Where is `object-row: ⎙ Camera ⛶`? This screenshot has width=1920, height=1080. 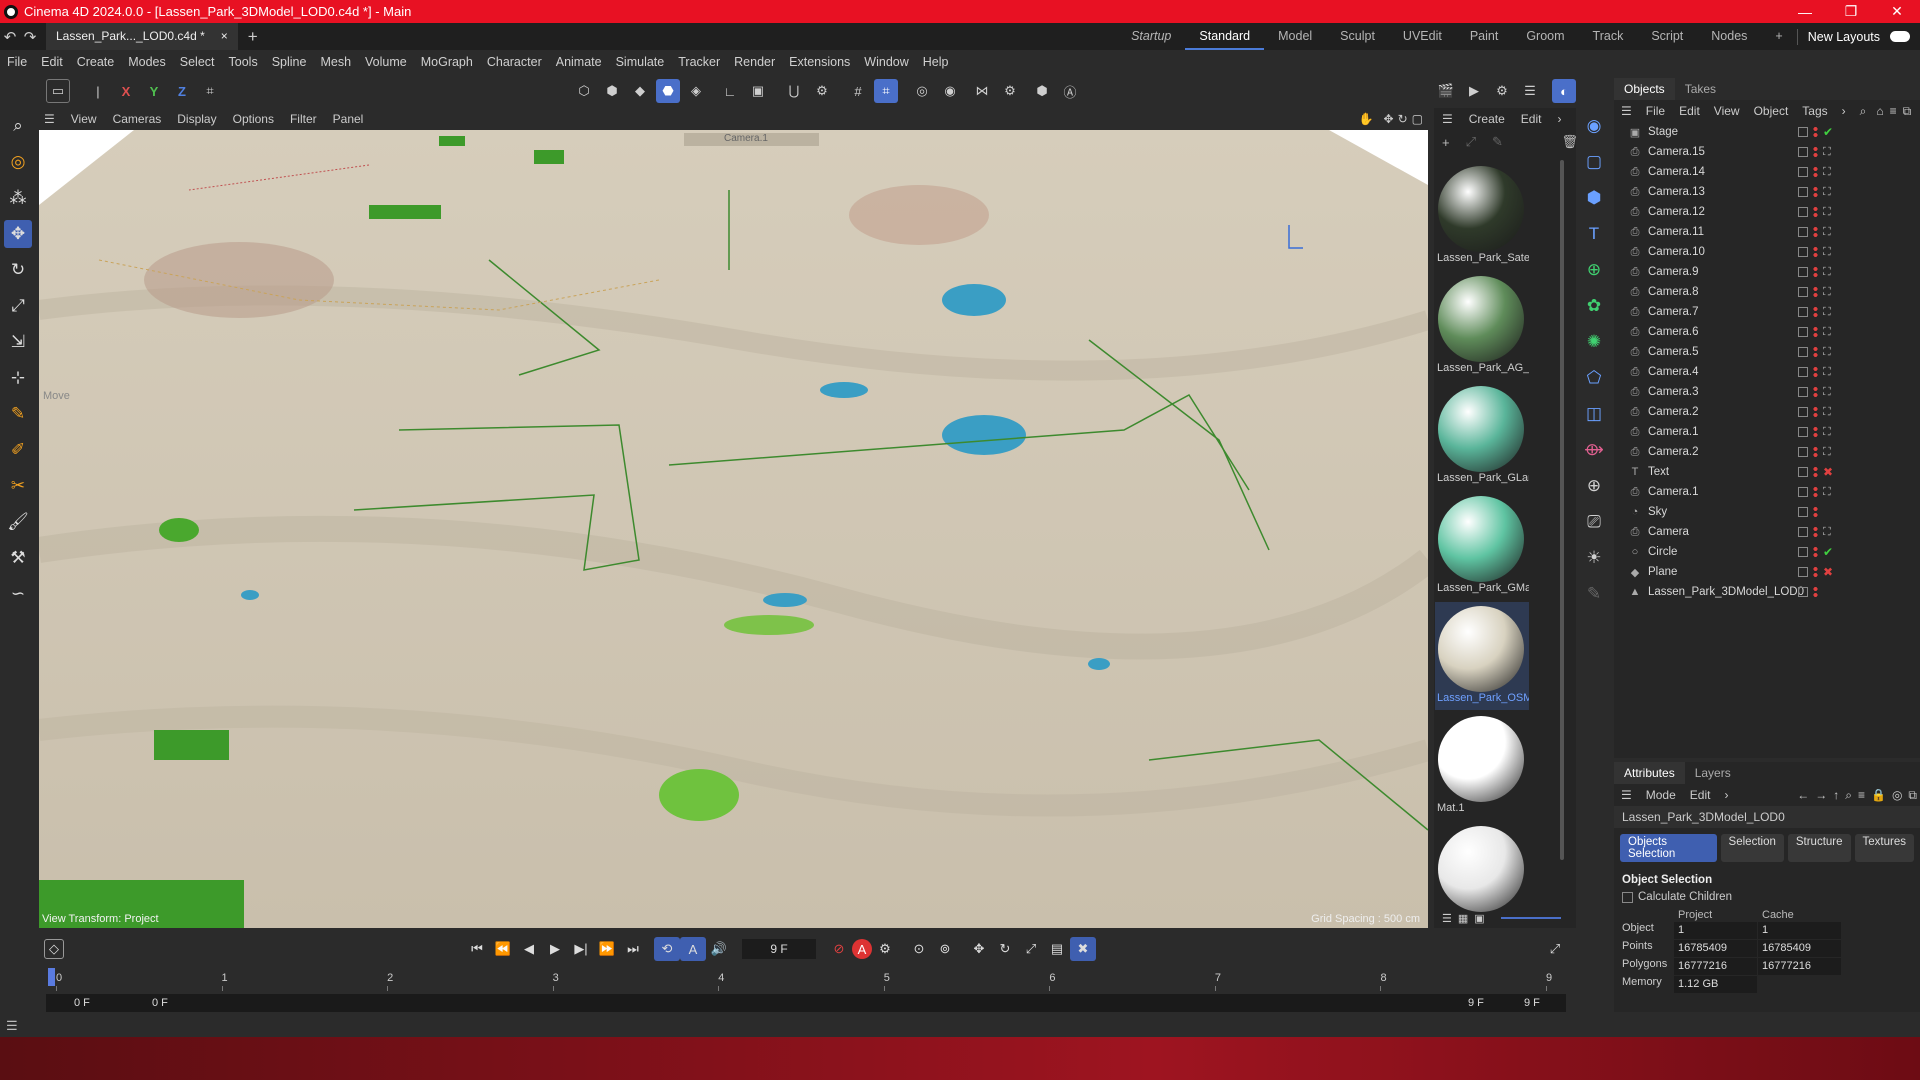
object-row: ⎙ Camera ⛶ is located at coordinates (1767, 532).